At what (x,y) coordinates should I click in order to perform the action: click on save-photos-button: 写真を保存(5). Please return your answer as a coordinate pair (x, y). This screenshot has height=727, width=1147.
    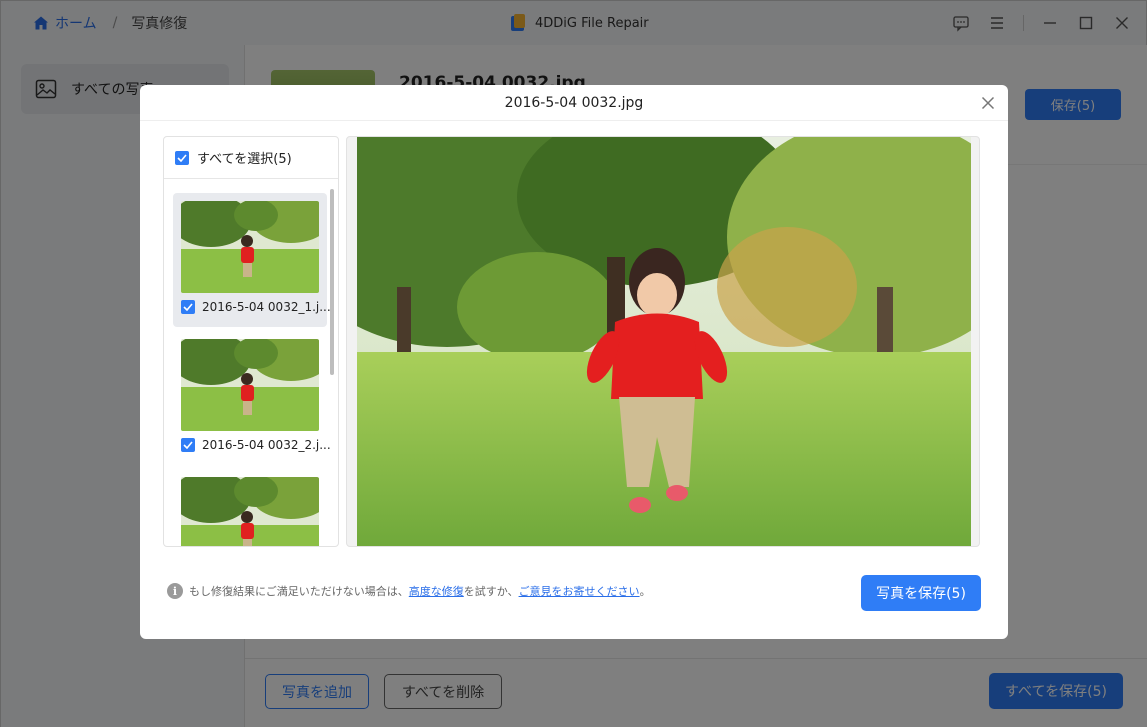
    Looking at the image, I should click on (921, 593).